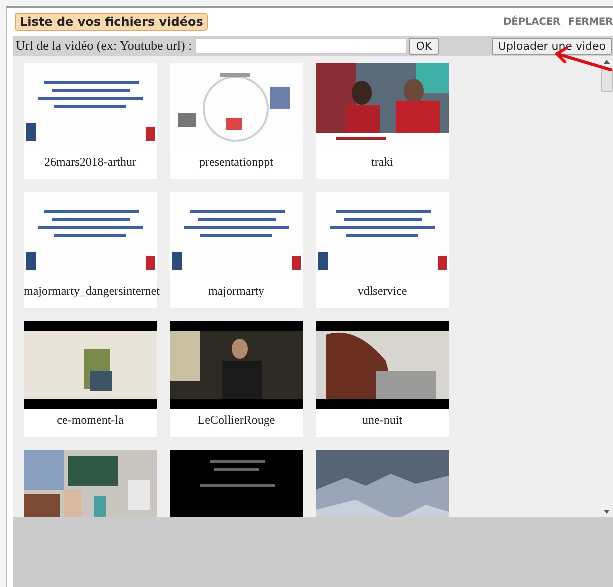 The width and height of the screenshot is (613, 587). Describe the element at coordinates (301, 46) in the screenshot. I see `url-field` at that location.